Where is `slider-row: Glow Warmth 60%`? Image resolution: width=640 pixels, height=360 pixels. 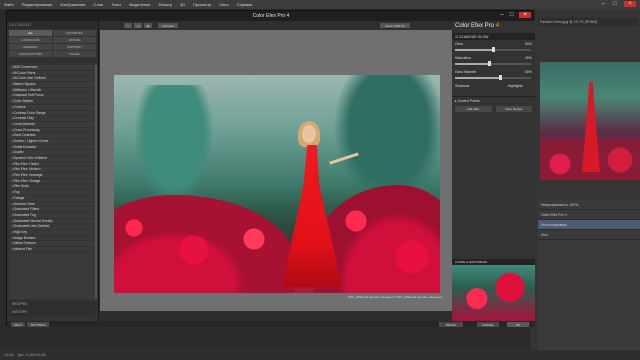
slider-row: Glow Warmth 60% is located at coordinates (493, 75).